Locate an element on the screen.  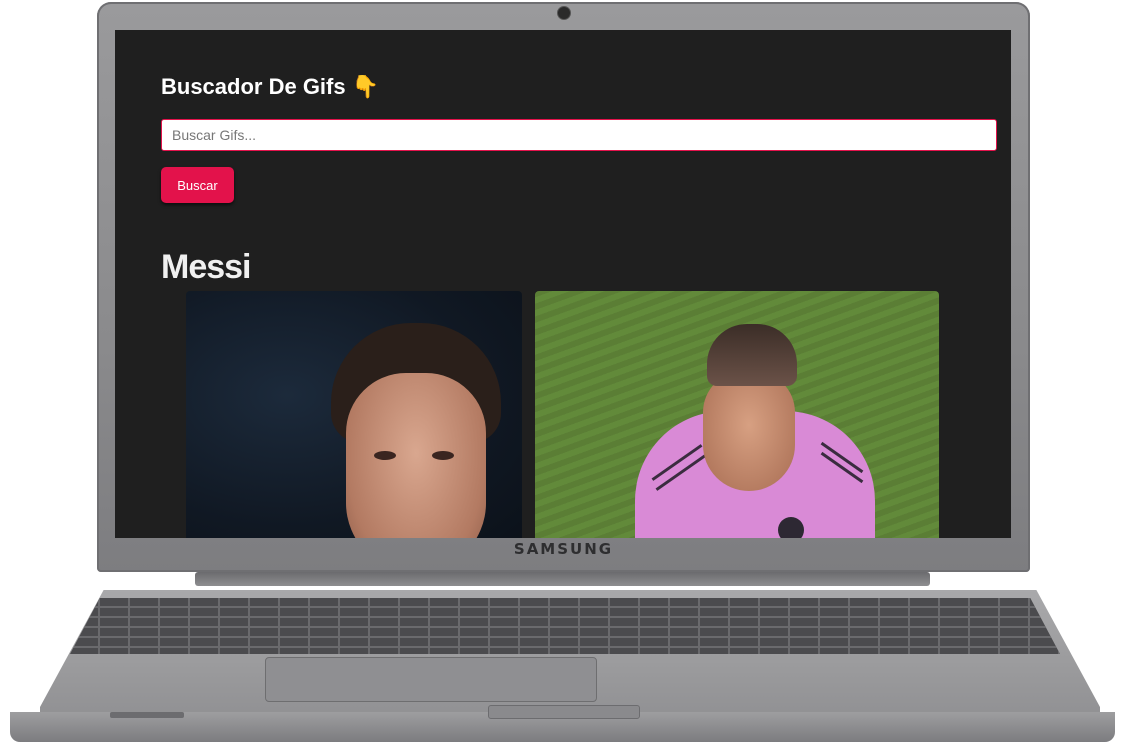
brand-logo: SAMSUNG is located at coordinates (563, 549).